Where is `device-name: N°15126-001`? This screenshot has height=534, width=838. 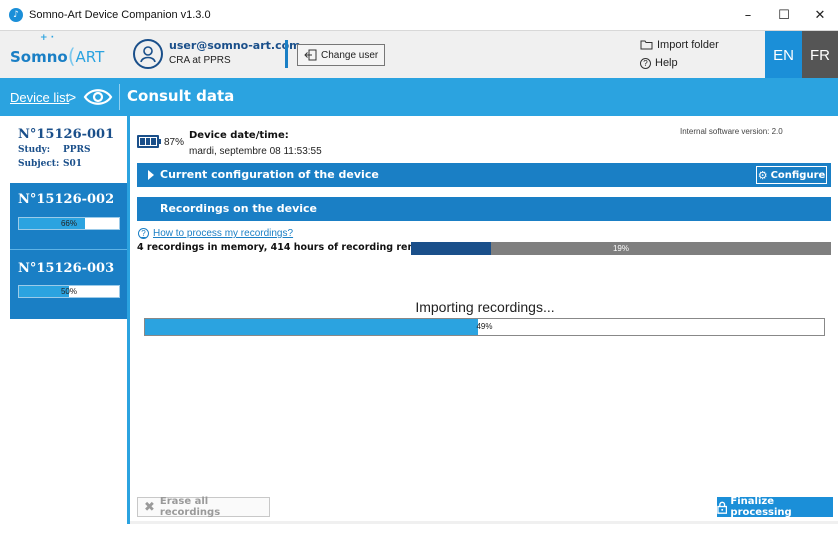 device-name: N°15126-001 is located at coordinates (66, 134).